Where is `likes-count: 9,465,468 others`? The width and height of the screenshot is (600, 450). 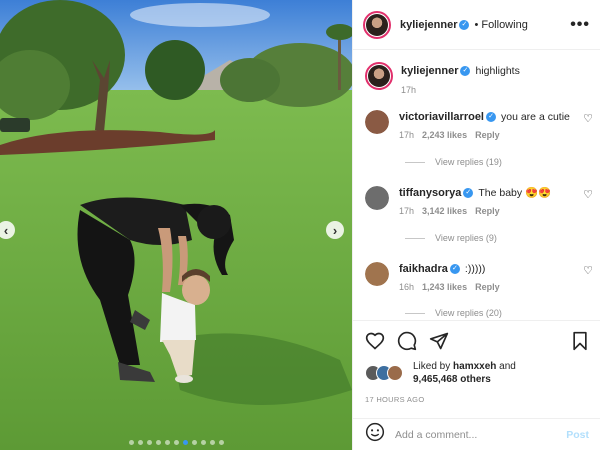 likes-count: 9,465,468 others is located at coordinates (452, 379).